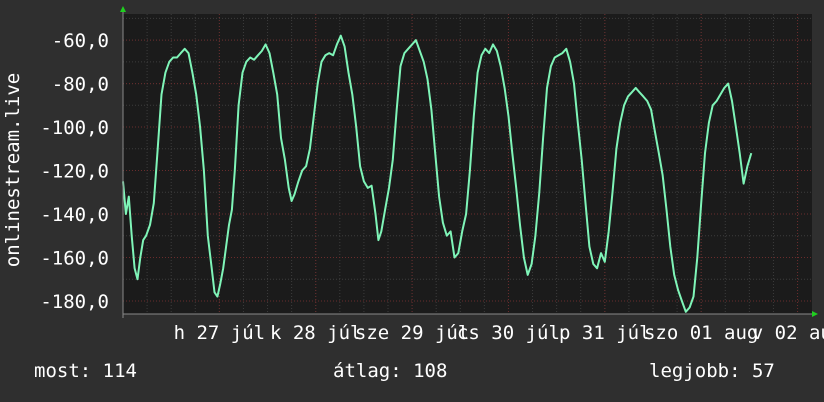  I want to click on x-tick-label: k 28 júl, so click(316, 333).